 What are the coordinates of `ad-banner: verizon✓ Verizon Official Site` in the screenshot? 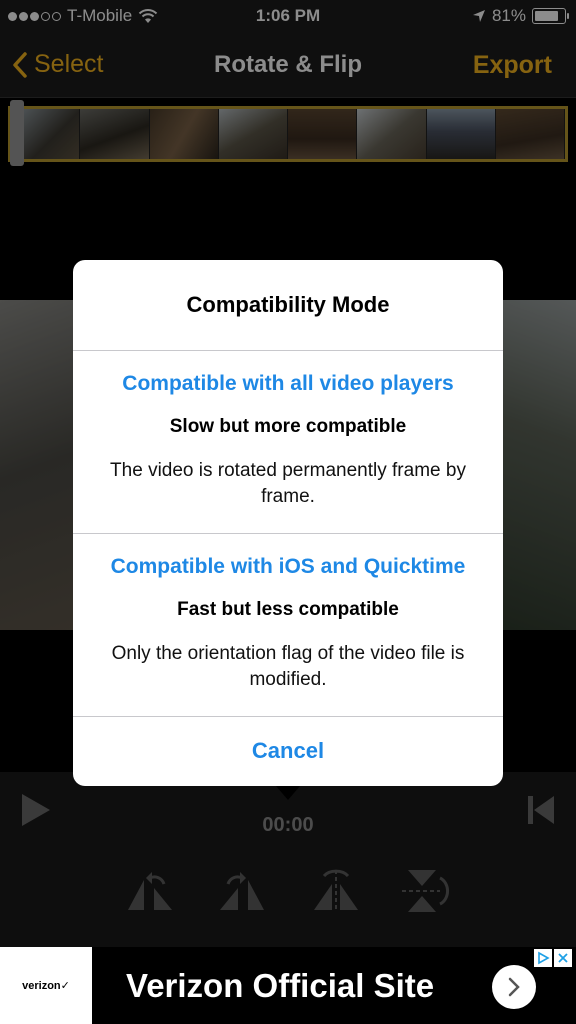 It's located at (288, 985).